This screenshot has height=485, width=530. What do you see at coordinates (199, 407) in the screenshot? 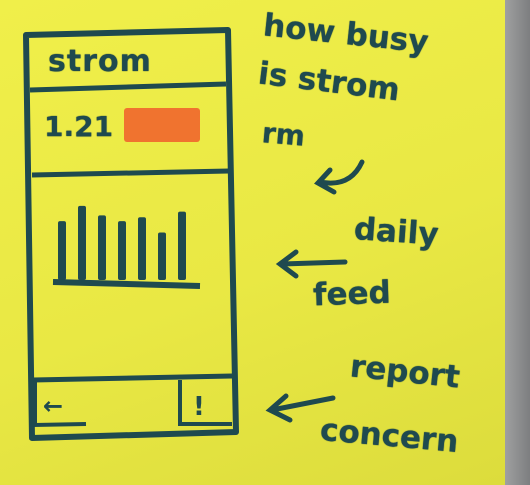
I see `exclamation-icon: !` at bounding box center [199, 407].